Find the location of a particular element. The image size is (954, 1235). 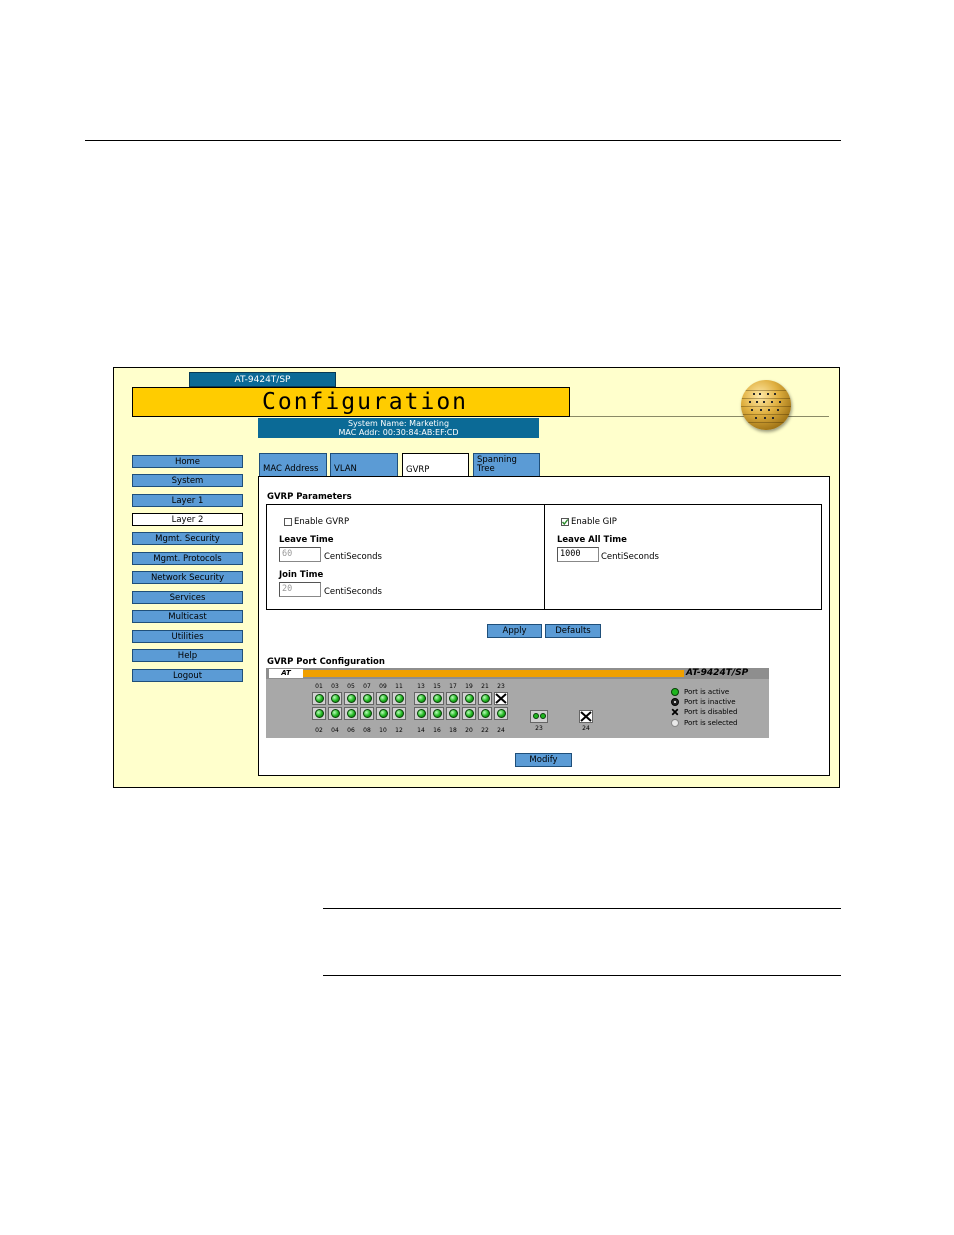

tab-mac-address: MAC Address is located at coordinates (293, 464).